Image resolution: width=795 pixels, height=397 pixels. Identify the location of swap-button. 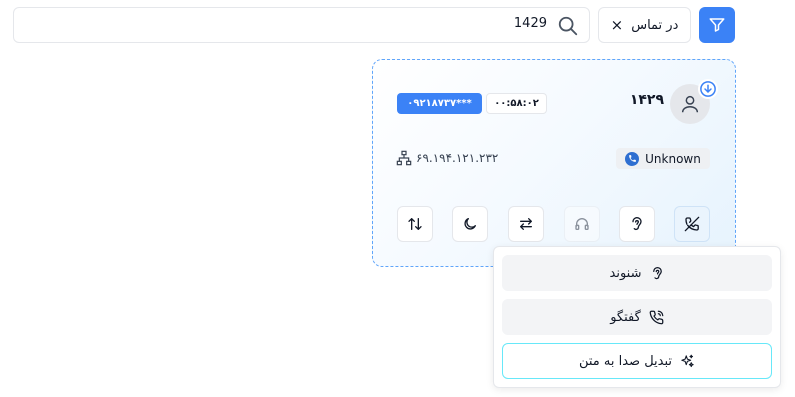
(415, 224).